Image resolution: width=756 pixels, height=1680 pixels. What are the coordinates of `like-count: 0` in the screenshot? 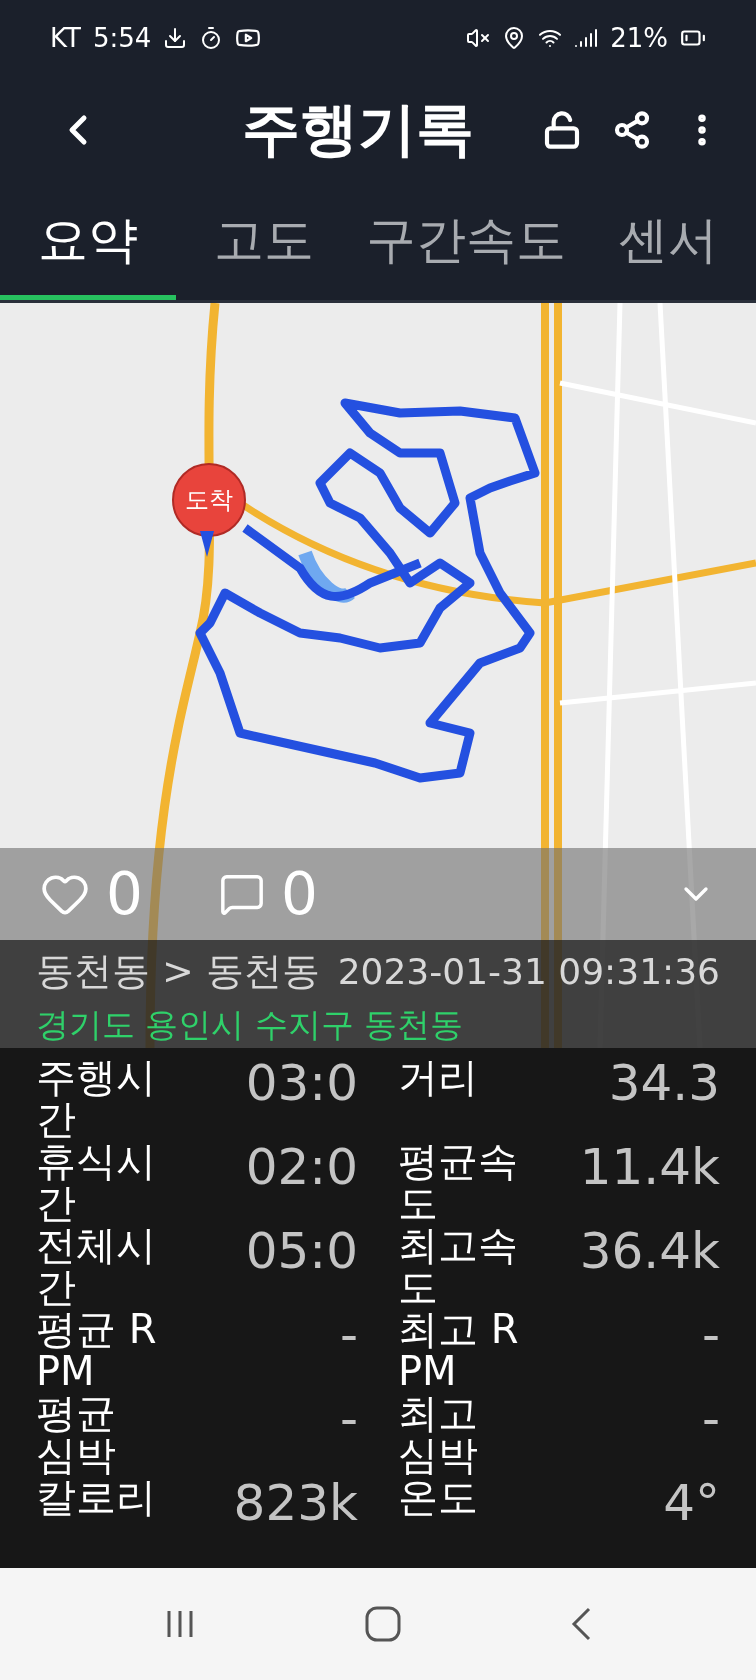 It's located at (124, 894).